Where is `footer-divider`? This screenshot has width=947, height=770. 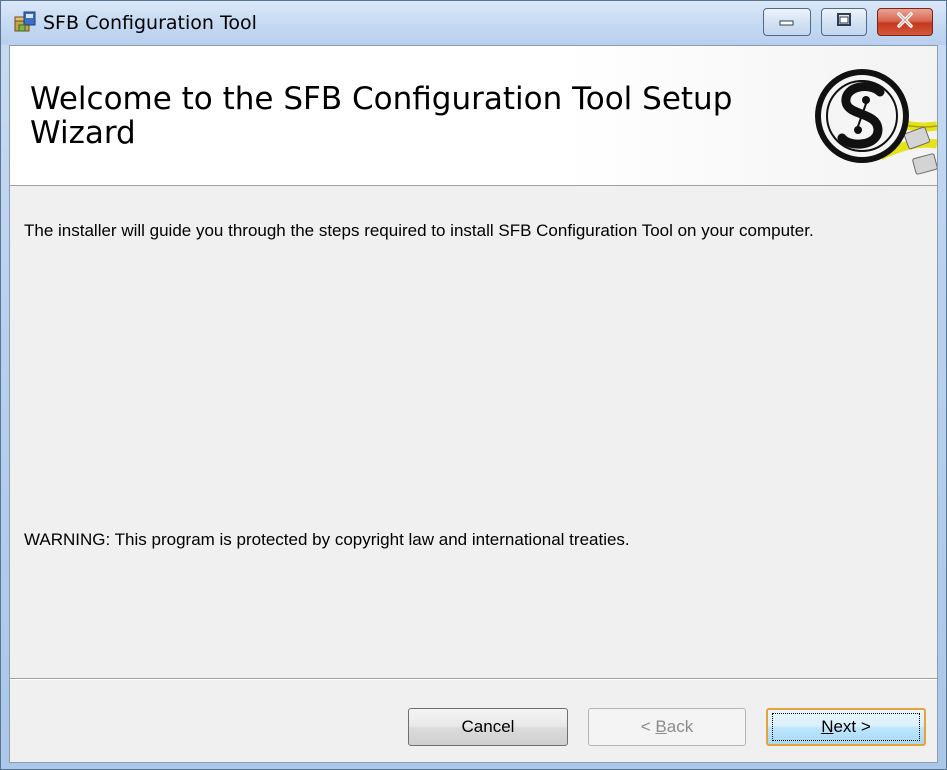 footer-divider is located at coordinates (473, 679).